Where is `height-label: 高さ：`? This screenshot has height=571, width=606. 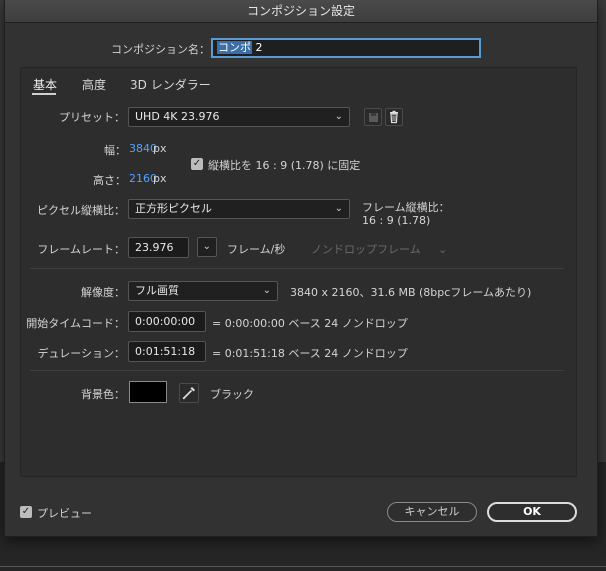 height-label: 高さ： is located at coordinates (109, 180).